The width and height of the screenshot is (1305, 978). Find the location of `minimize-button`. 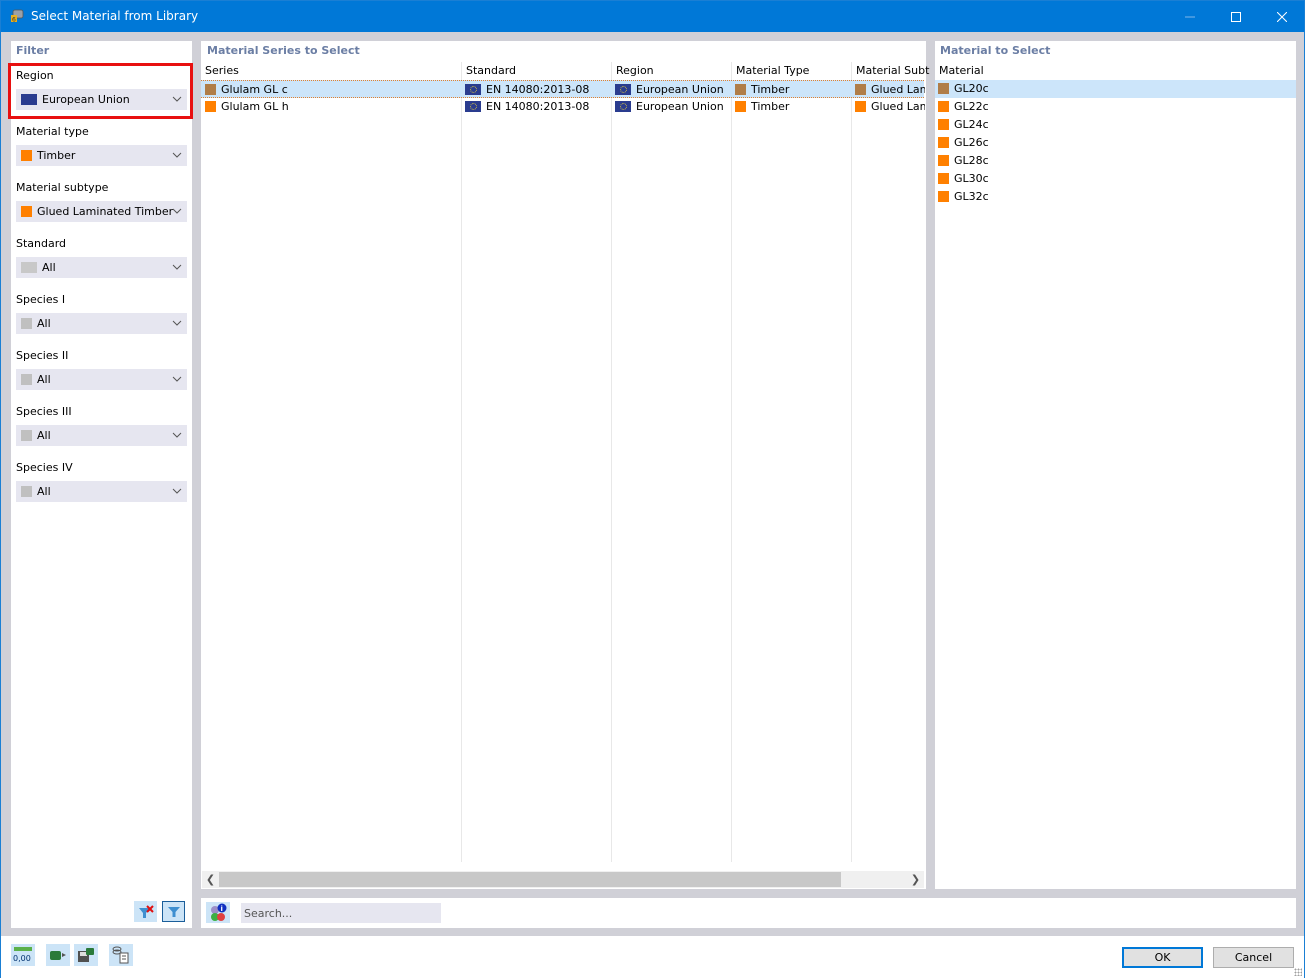

minimize-button is located at coordinates (1190, 16).